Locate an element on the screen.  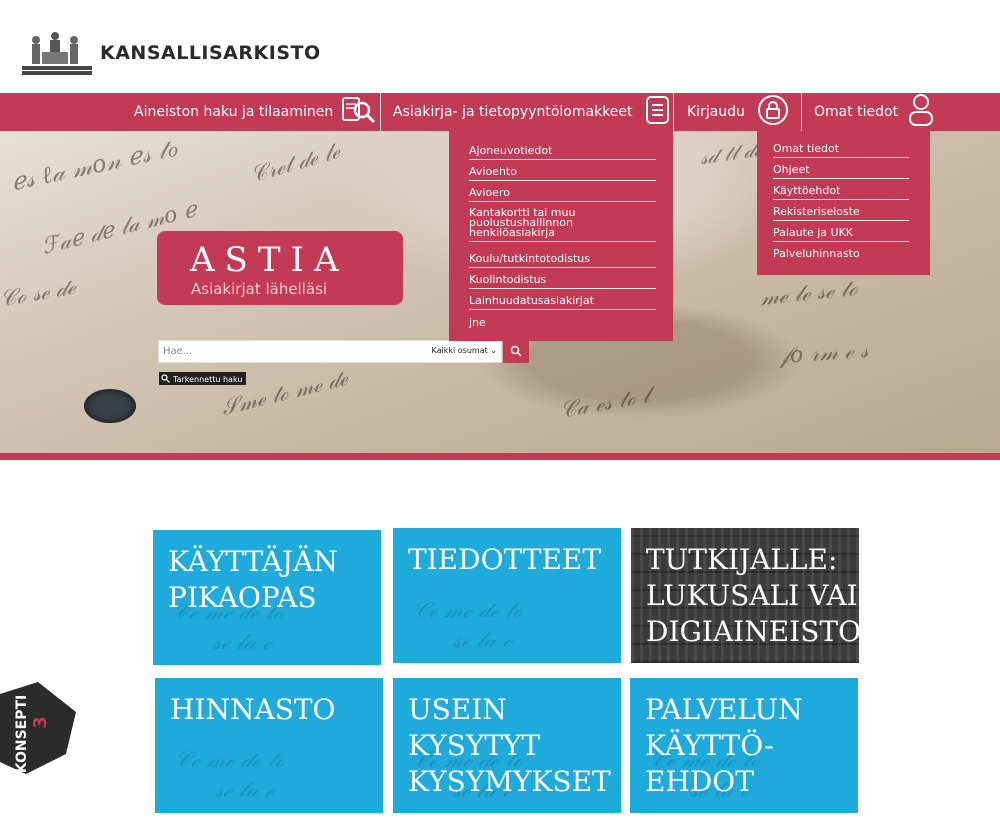
search-scope-select: Kaikki osumat ⌄ is located at coordinates (464, 350).